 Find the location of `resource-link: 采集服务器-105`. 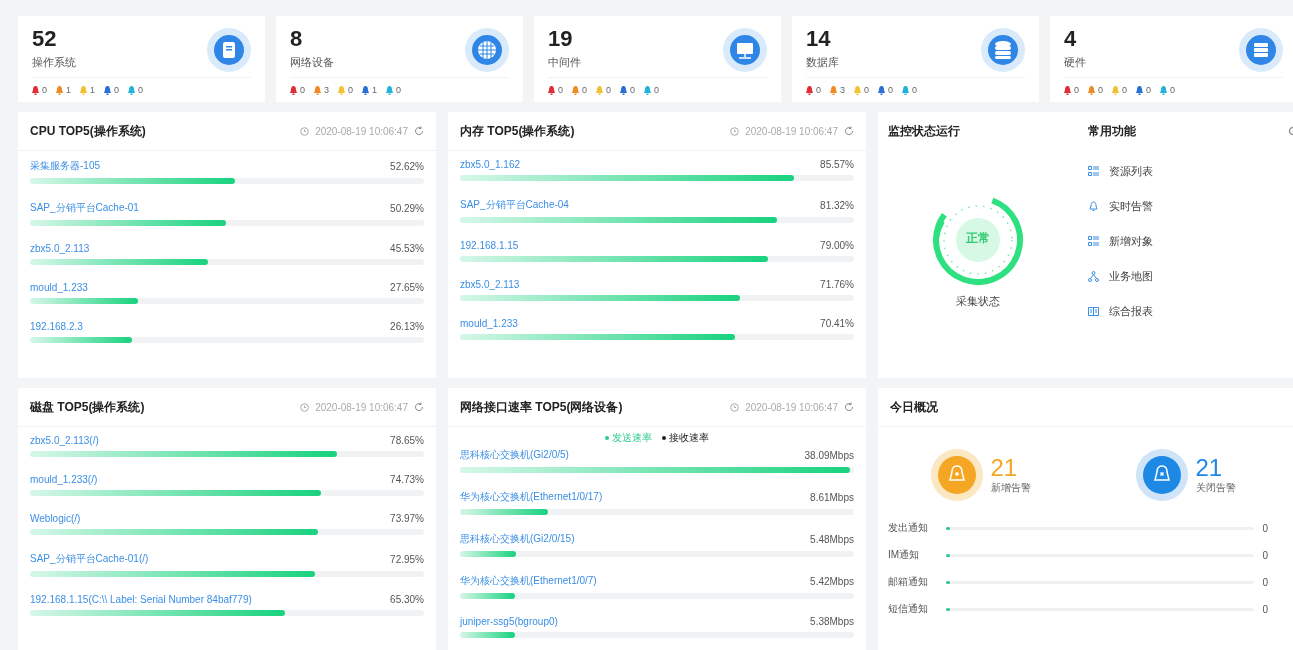

resource-link: 采集服务器-105 is located at coordinates (65, 166).